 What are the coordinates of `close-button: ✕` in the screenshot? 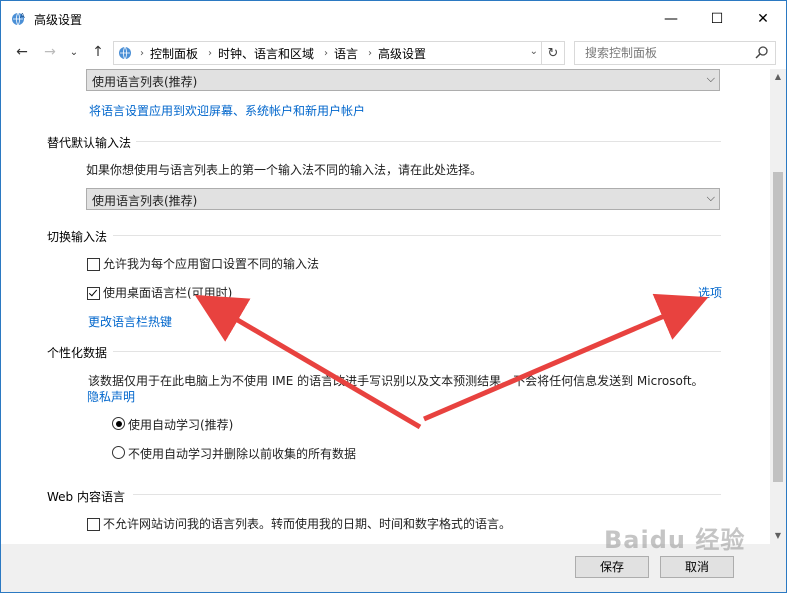 It's located at (763, 19).